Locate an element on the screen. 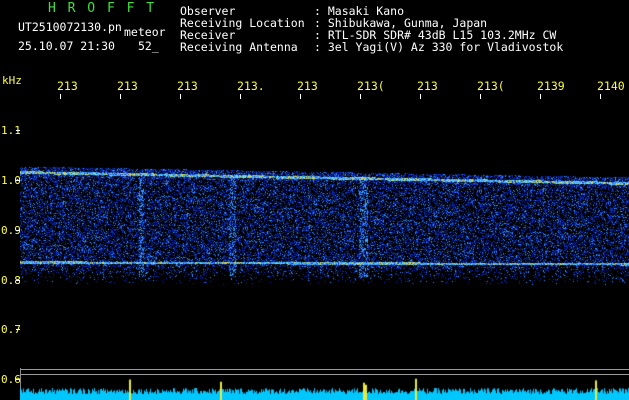 The width and height of the screenshot is (629, 400). time-tick-marks is located at coordinates (330, 96).